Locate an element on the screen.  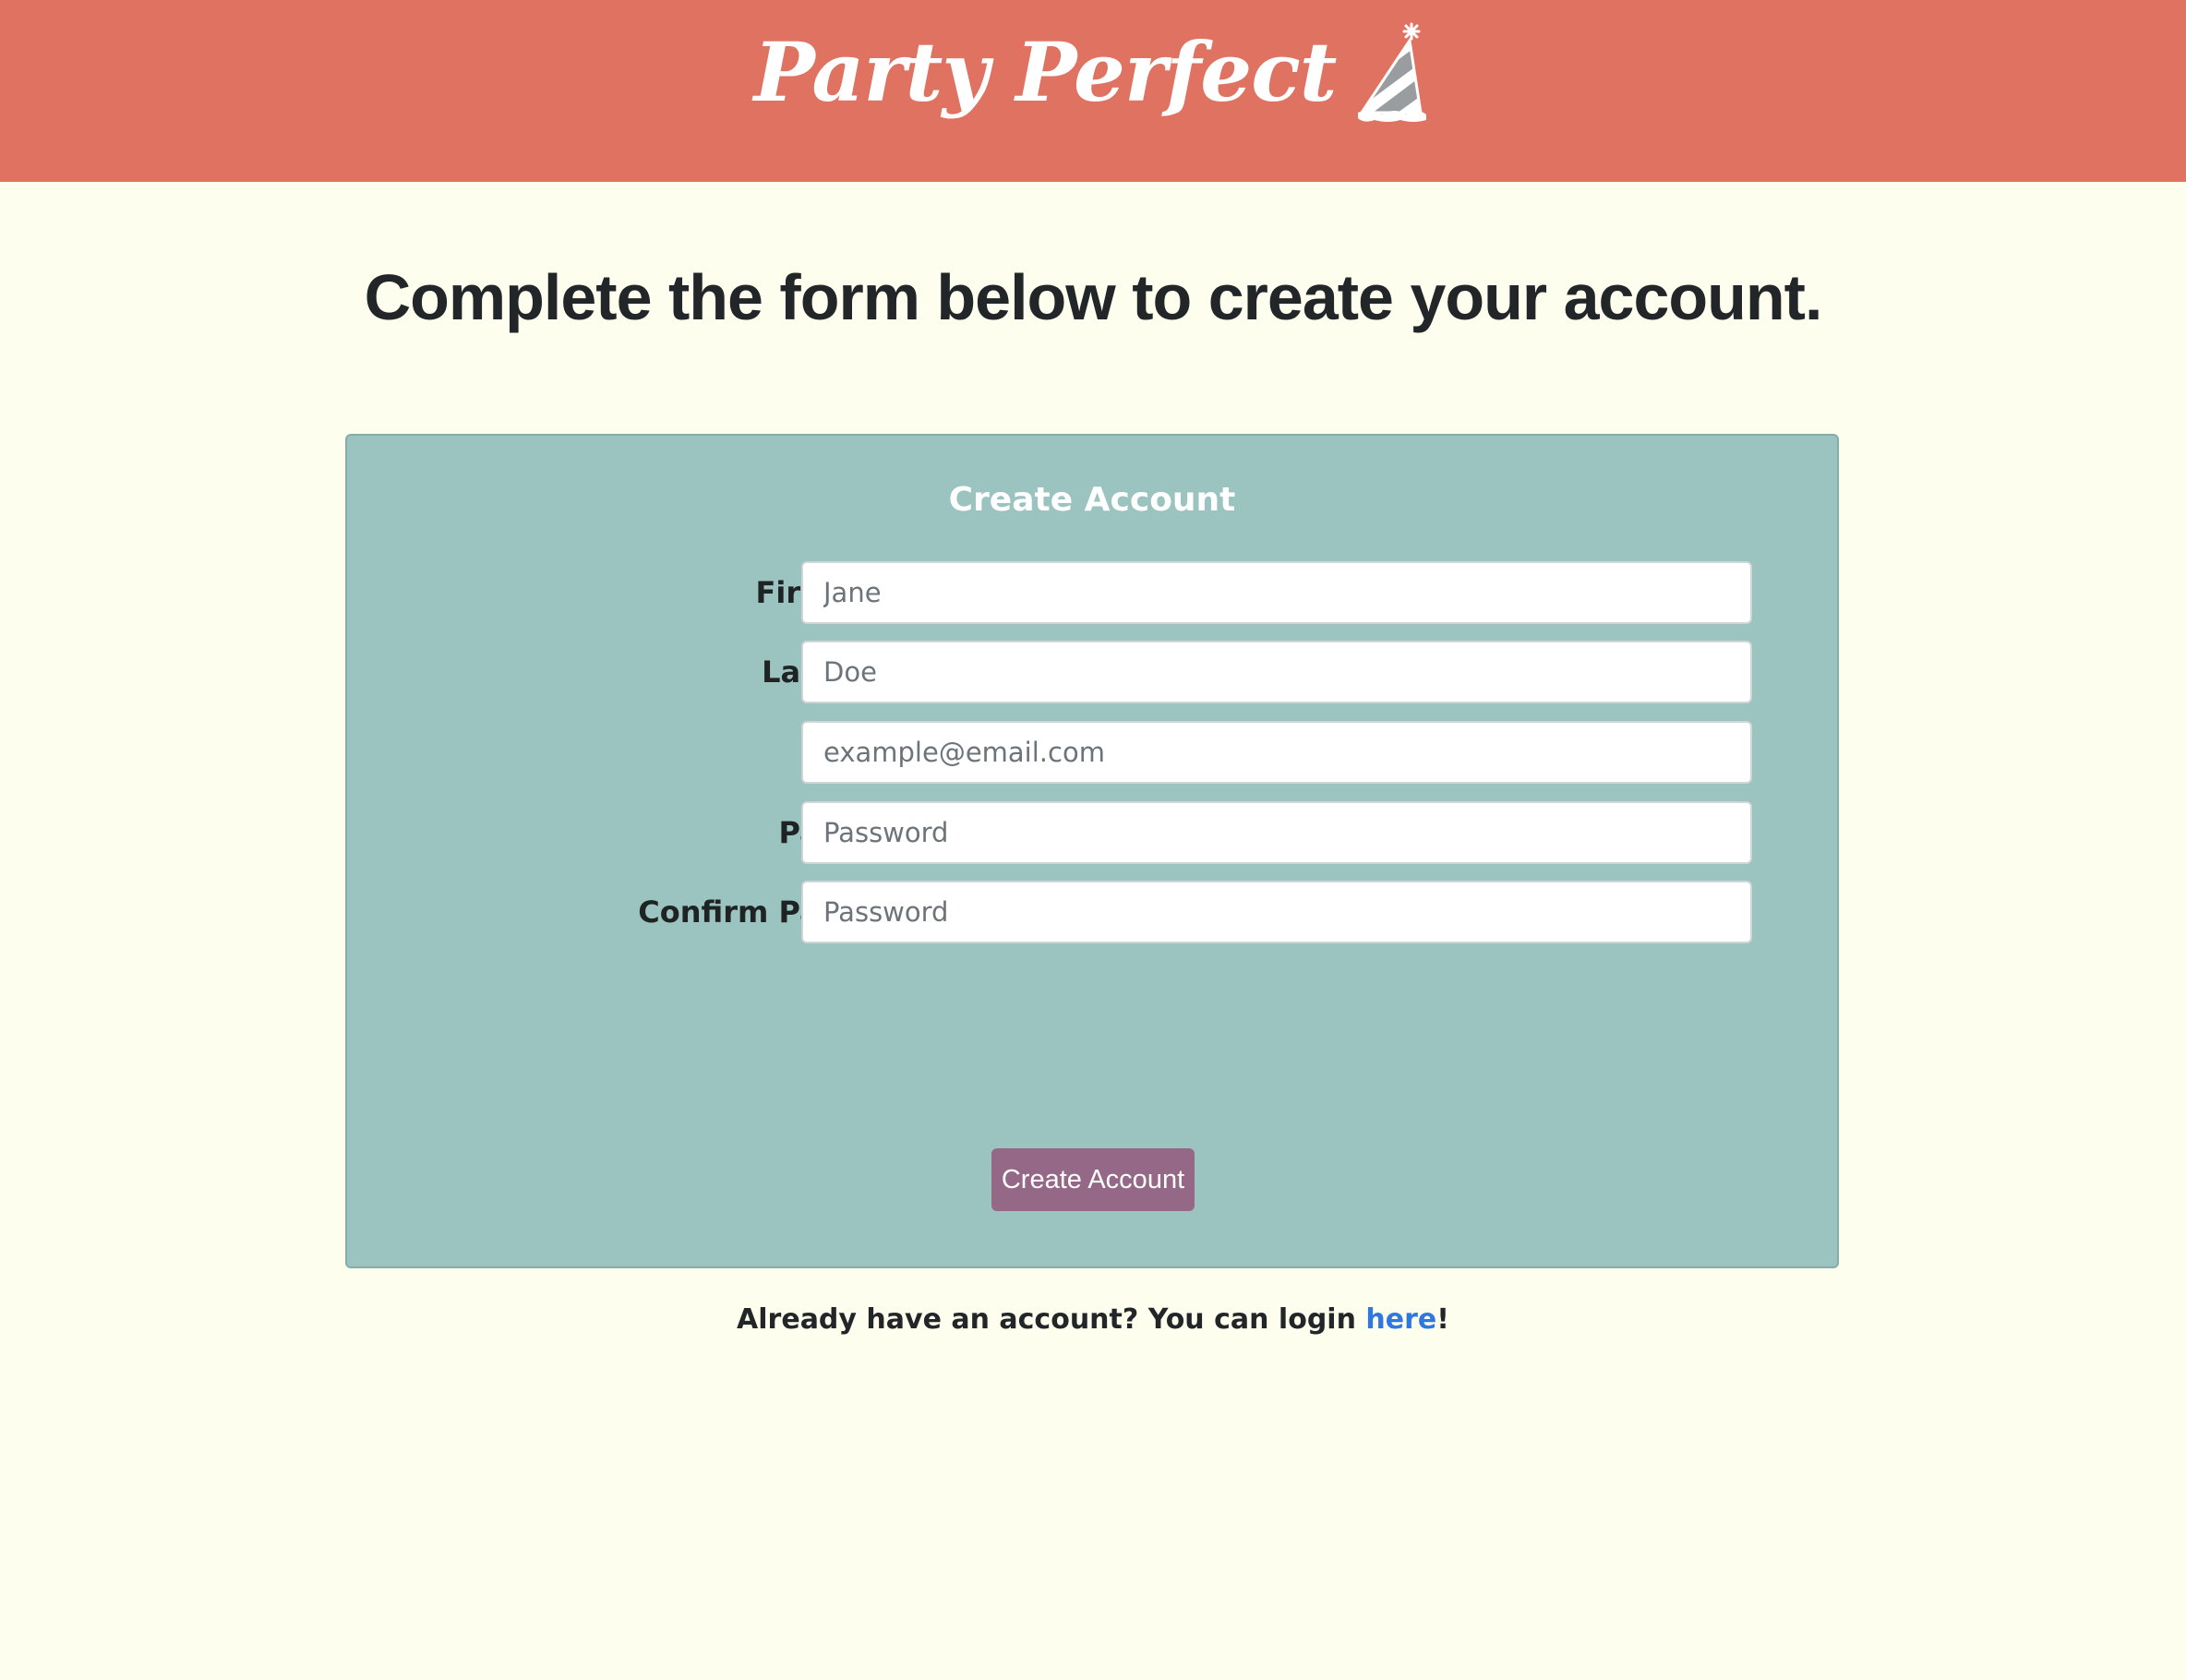
password-input is located at coordinates (1276, 832).